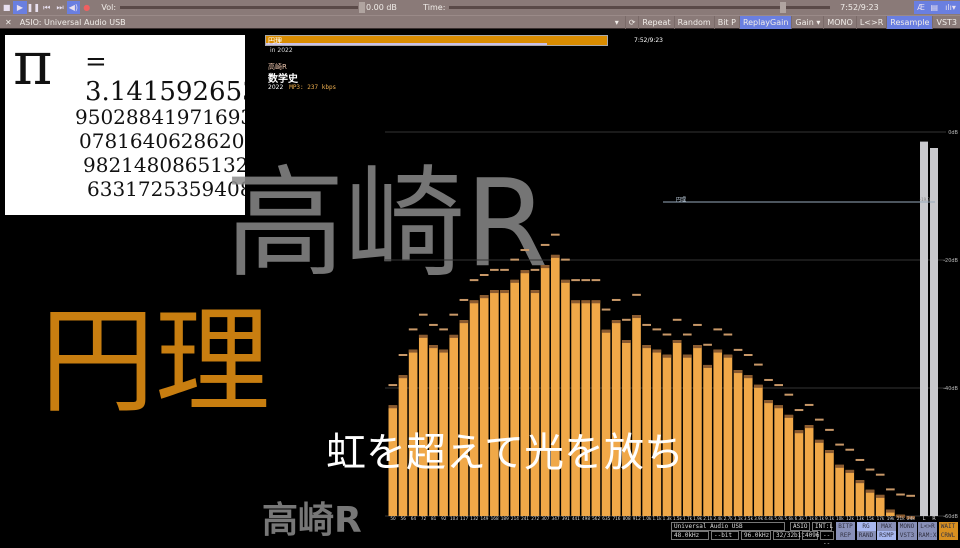 This screenshot has width=960, height=548. What do you see at coordinates (606, 518) in the screenshot?
I see `x-tick-label: 635` at bounding box center [606, 518].